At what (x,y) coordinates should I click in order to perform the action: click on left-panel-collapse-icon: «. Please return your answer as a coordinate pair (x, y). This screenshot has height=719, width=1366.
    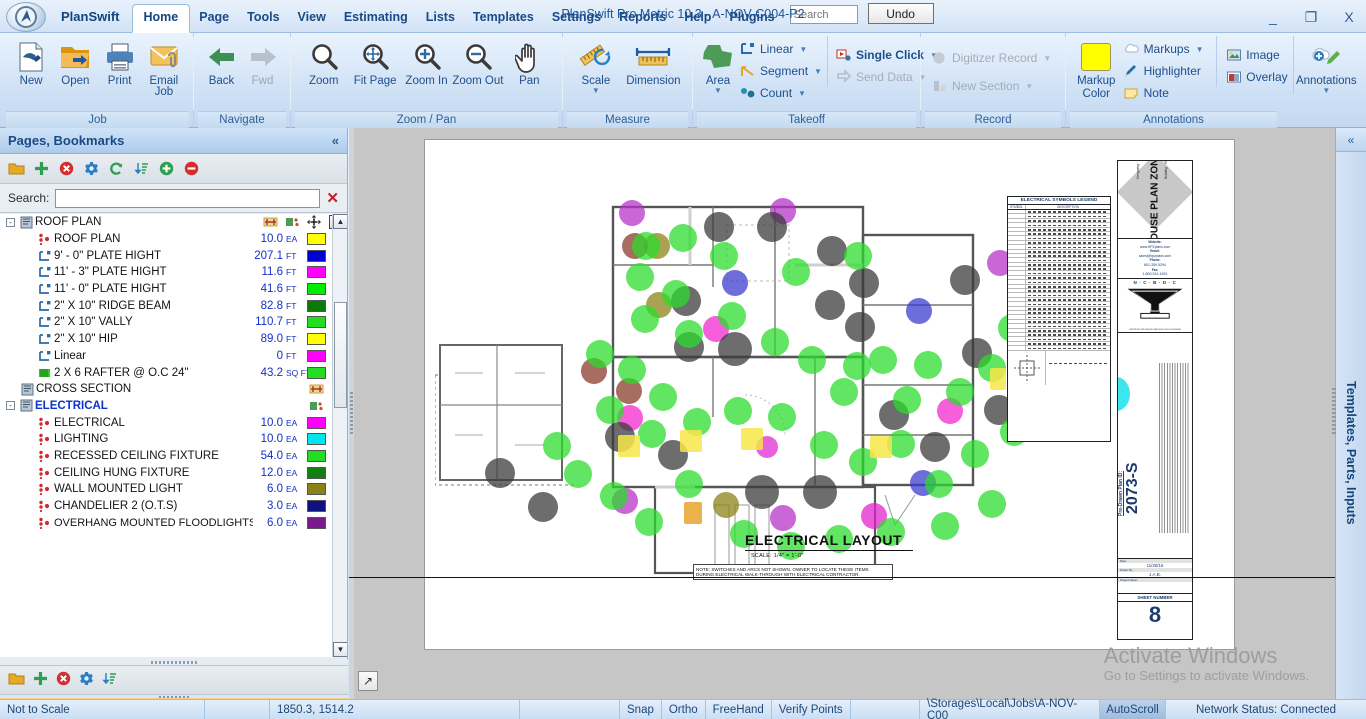
    Looking at the image, I should click on (335, 140).